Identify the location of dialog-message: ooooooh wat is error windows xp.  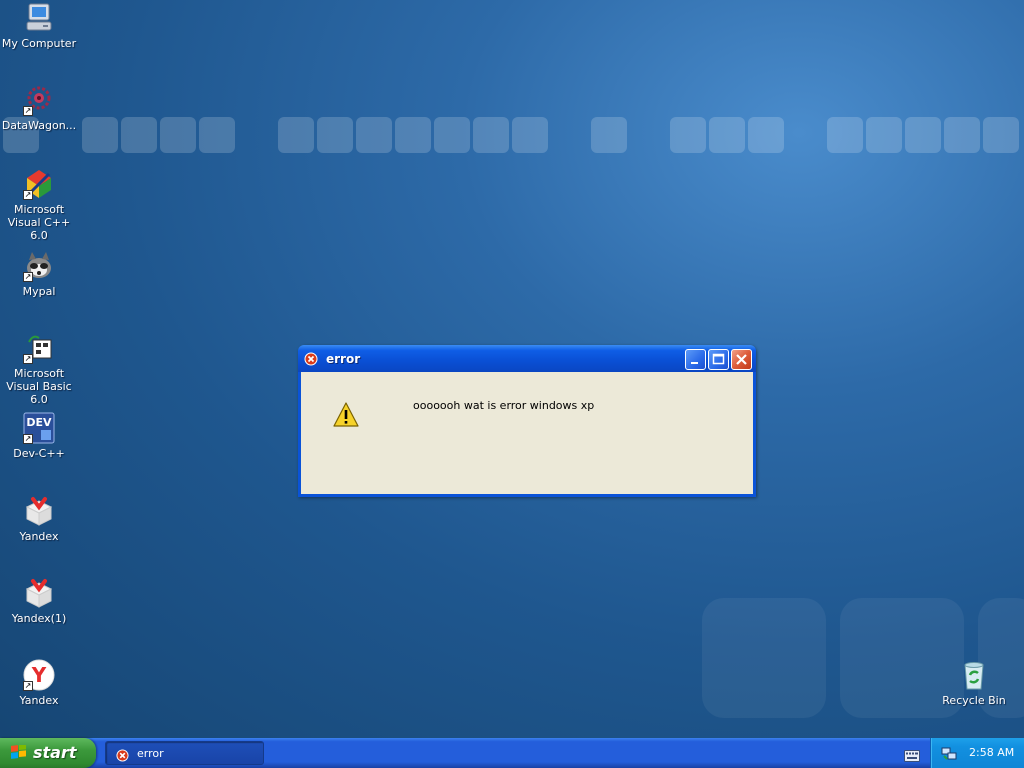
(504, 405).